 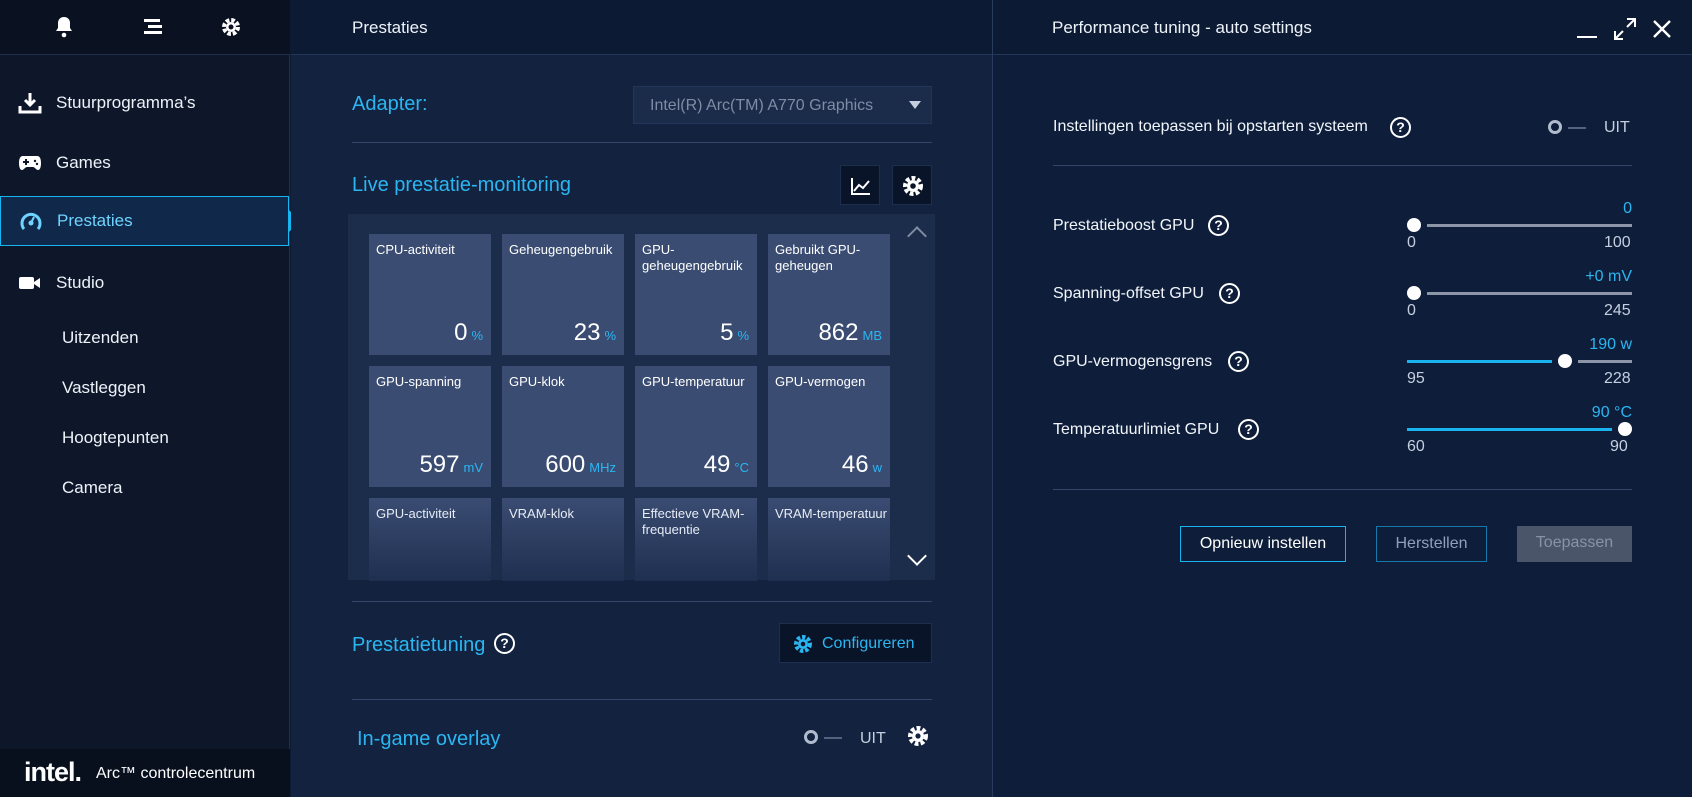 What do you see at coordinates (1617, 378) in the screenshot?
I see `slider-max: 228` at bounding box center [1617, 378].